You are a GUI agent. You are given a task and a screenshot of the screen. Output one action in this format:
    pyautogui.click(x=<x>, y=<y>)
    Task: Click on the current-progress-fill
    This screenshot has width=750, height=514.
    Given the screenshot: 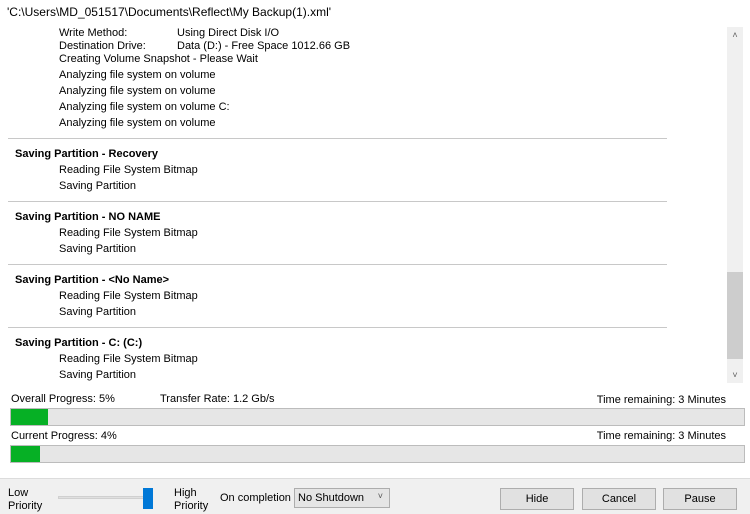 What is the action you would take?
    pyautogui.click(x=26, y=454)
    